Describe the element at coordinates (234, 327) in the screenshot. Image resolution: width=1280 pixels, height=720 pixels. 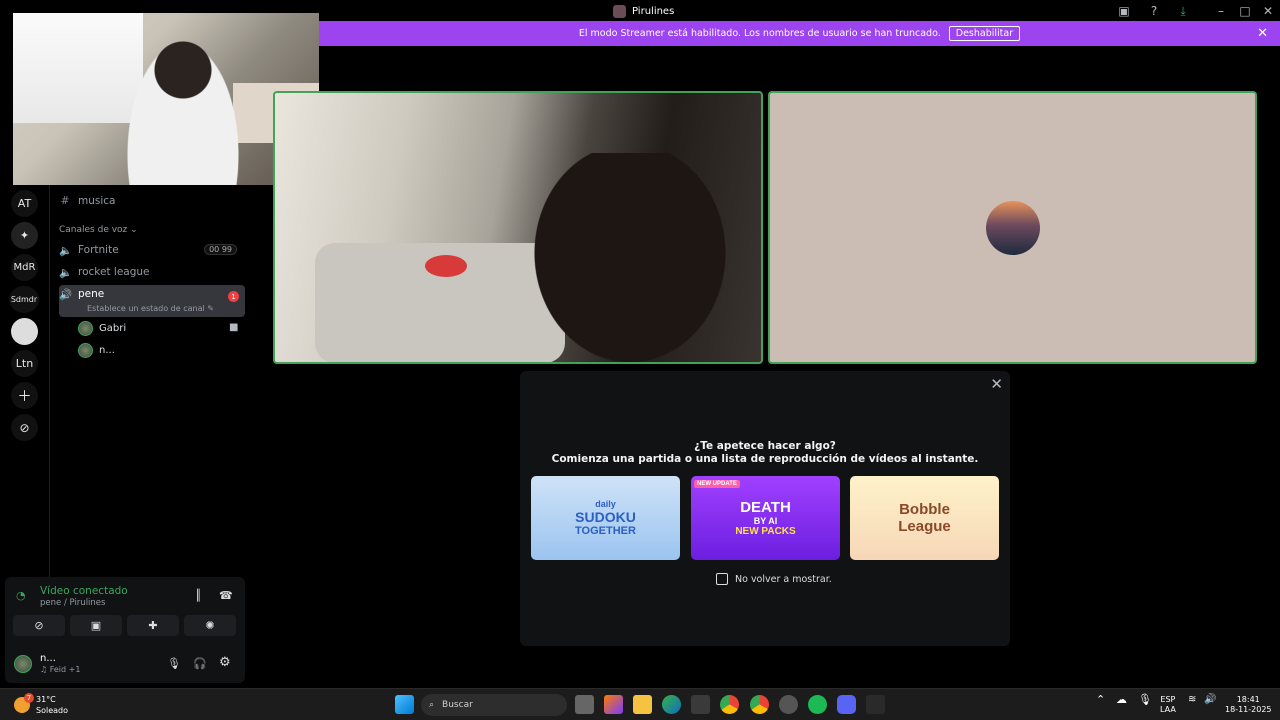
I see `camera-icon: ■` at that location.